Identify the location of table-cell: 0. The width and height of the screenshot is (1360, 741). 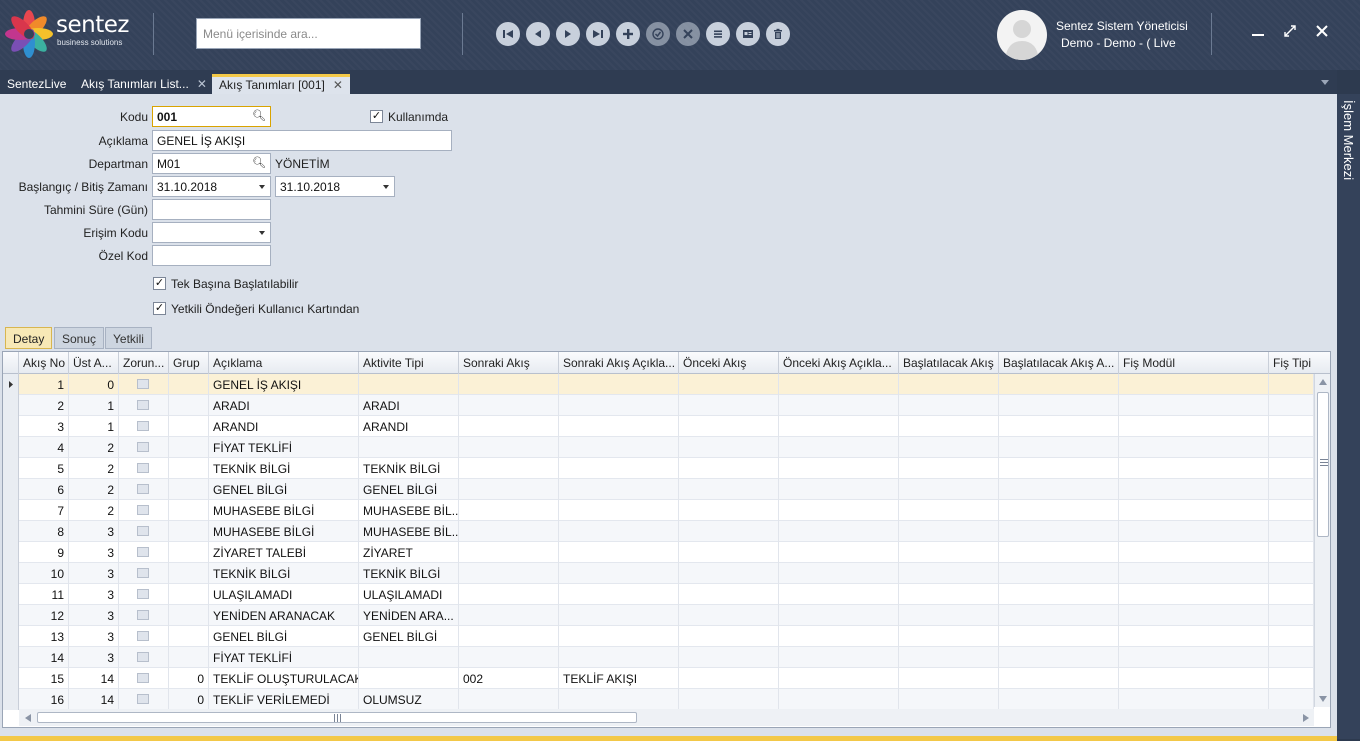
(189, 678).